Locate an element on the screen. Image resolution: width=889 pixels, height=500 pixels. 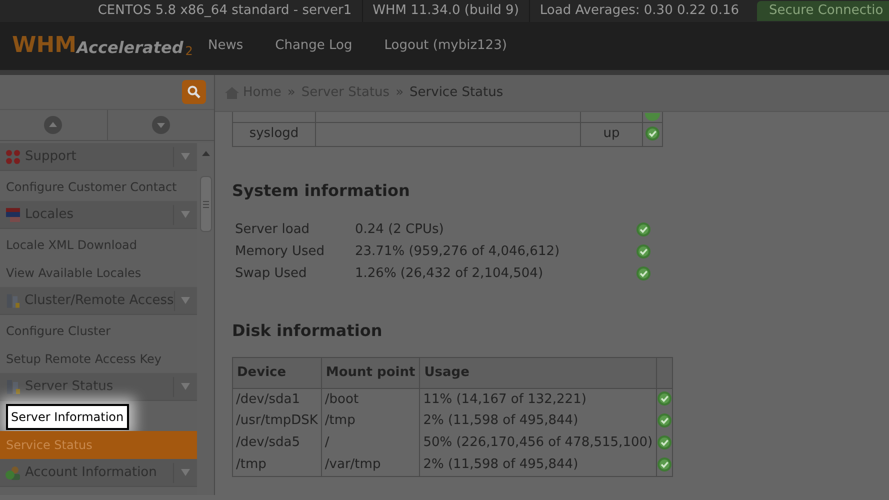
info-value: 1.26% (26,432 of 2,104,504) is located at coordinates (449, 273).